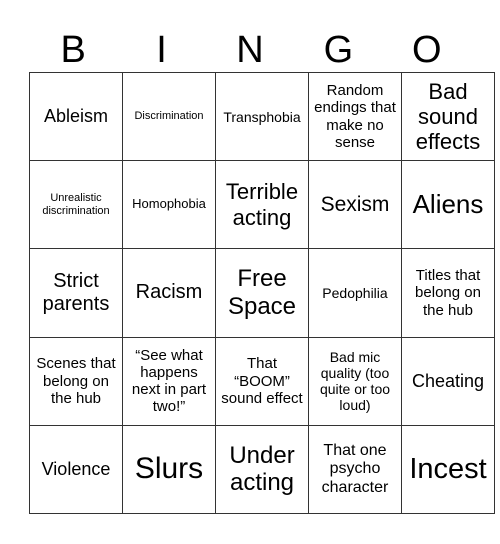 Image resolution: width=500 pixels, height=544 pixels. I want to click on free-space-cell: Free Space, so click(262, 293).